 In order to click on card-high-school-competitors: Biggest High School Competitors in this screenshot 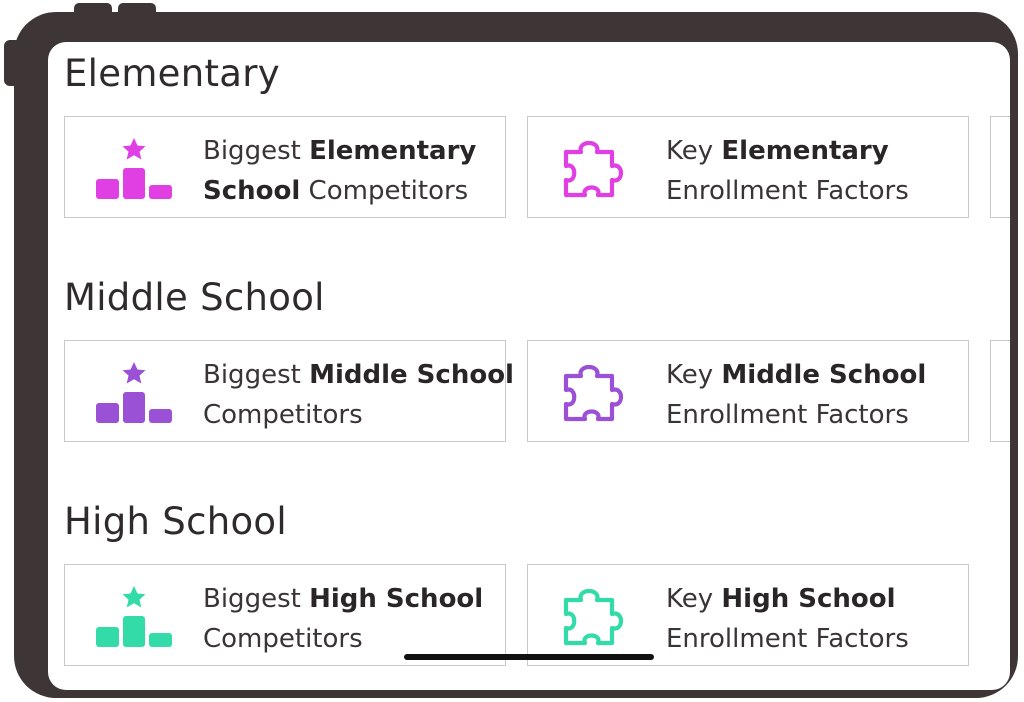, I will do `click(285, 615)`.